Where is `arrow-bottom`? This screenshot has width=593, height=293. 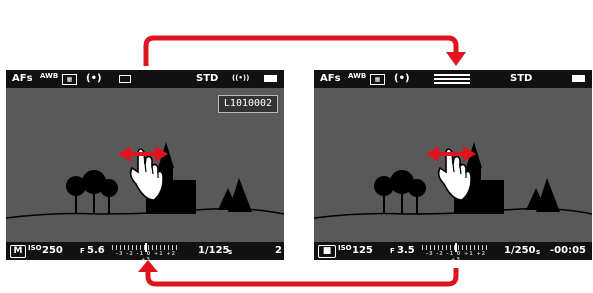
arrow-bottom is located at coordinates (302, 277).